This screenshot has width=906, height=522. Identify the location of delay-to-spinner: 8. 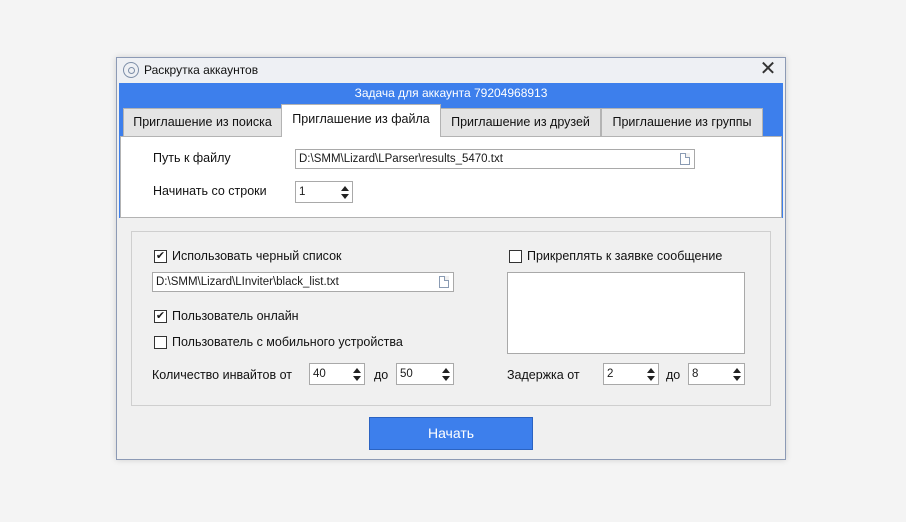
(716, 374).